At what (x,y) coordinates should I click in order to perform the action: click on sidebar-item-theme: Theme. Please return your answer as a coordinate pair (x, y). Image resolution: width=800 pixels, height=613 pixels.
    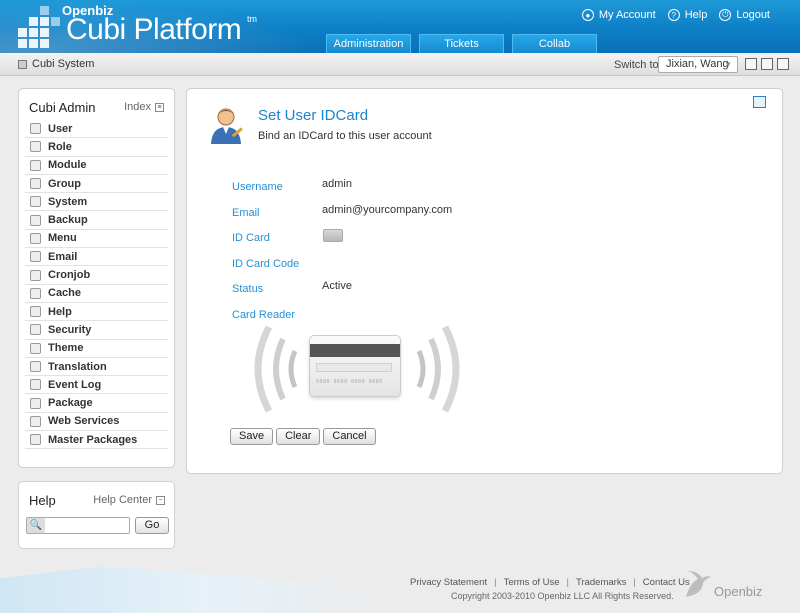
    Looking at the image, I should click on (96, 349).